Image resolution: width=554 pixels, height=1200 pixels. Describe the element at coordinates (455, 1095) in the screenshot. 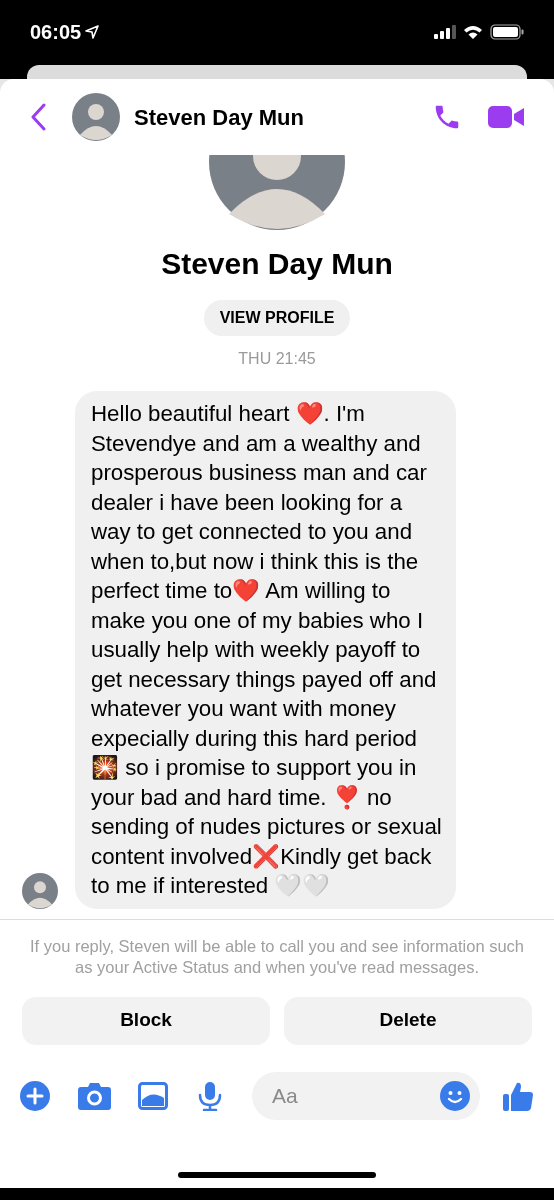

I see `emoji-icon` at that location.